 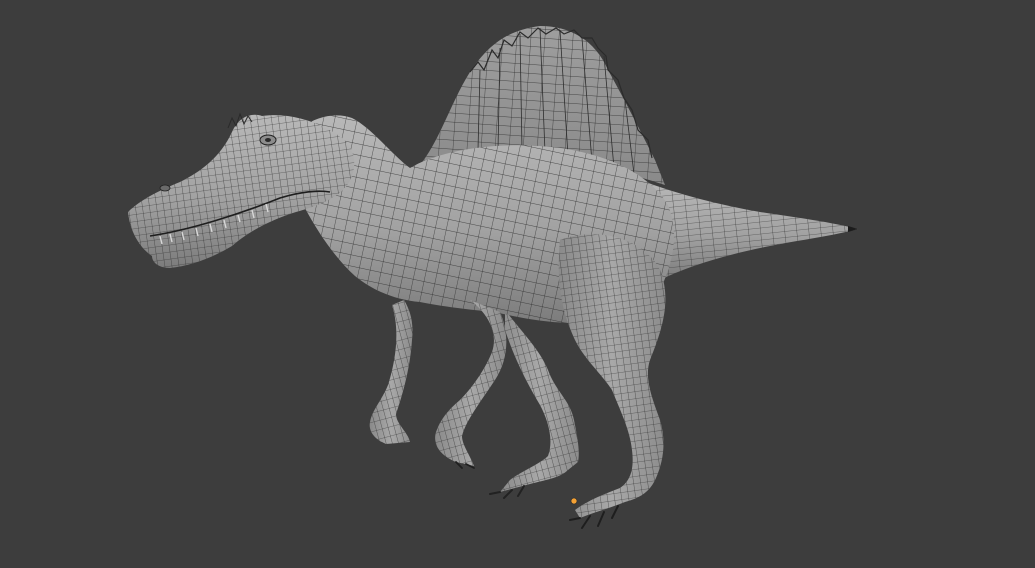 What do you see at coordinates (391, 372) in the screenshot?
I see `far-arm` at bounding box center [391, 372].